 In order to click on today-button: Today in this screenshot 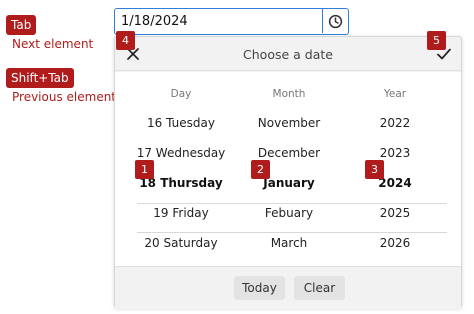, I will do `click(259, 288)`.